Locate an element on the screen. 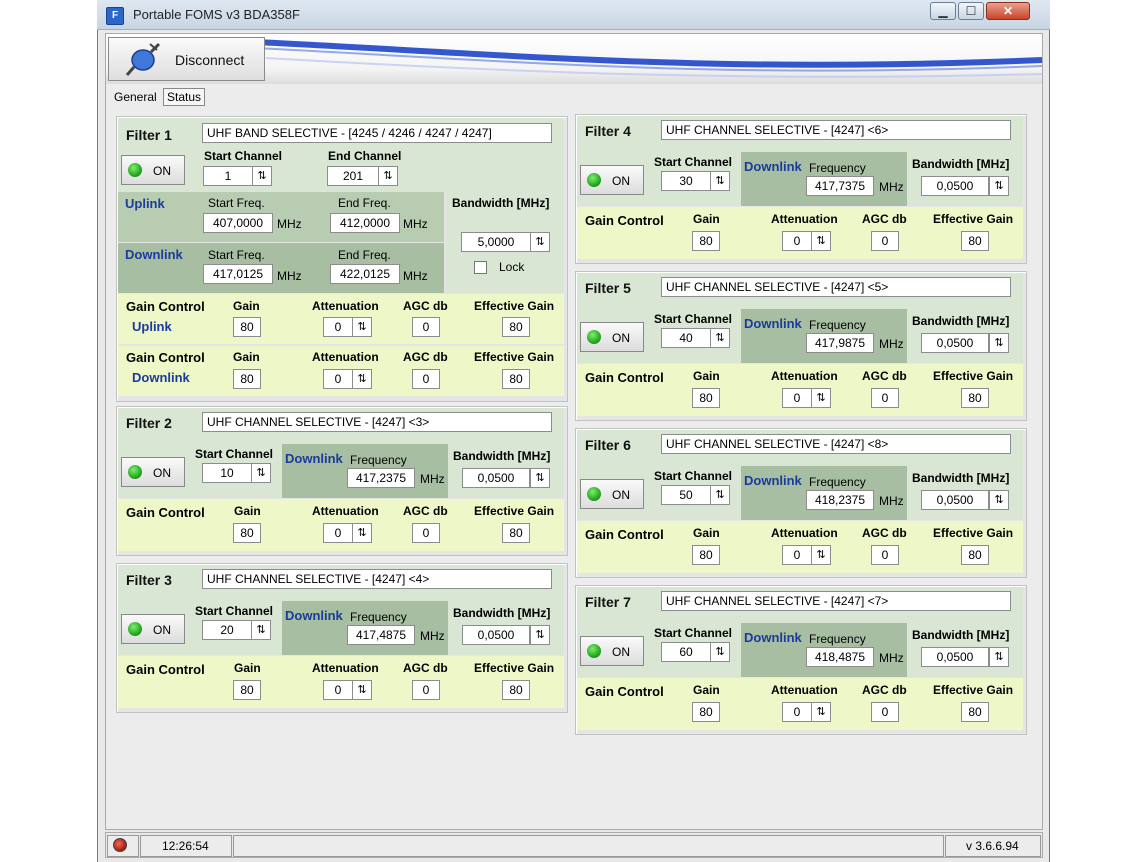  filter-1-downlink-start-freq: 417,0125 is located at coordinates (238, 274).